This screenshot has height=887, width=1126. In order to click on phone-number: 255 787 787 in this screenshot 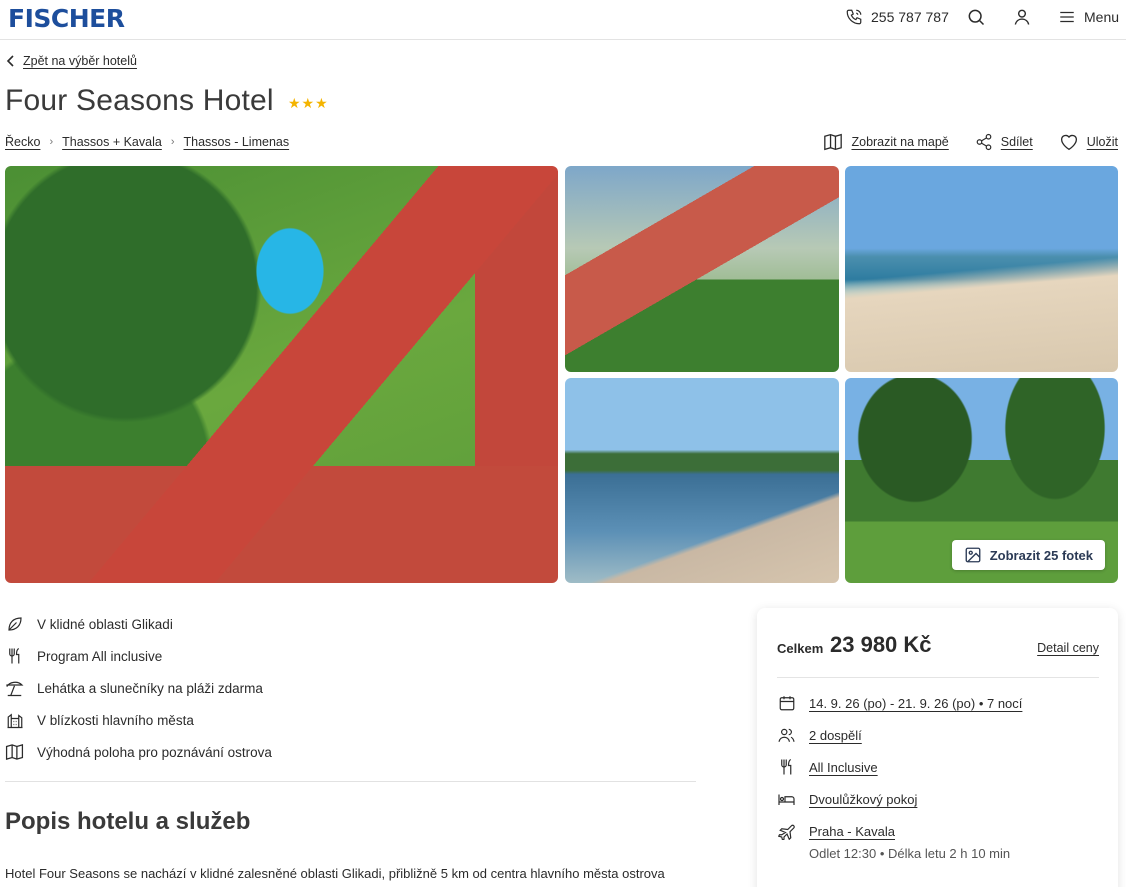, I will do `click(910, 17)`.